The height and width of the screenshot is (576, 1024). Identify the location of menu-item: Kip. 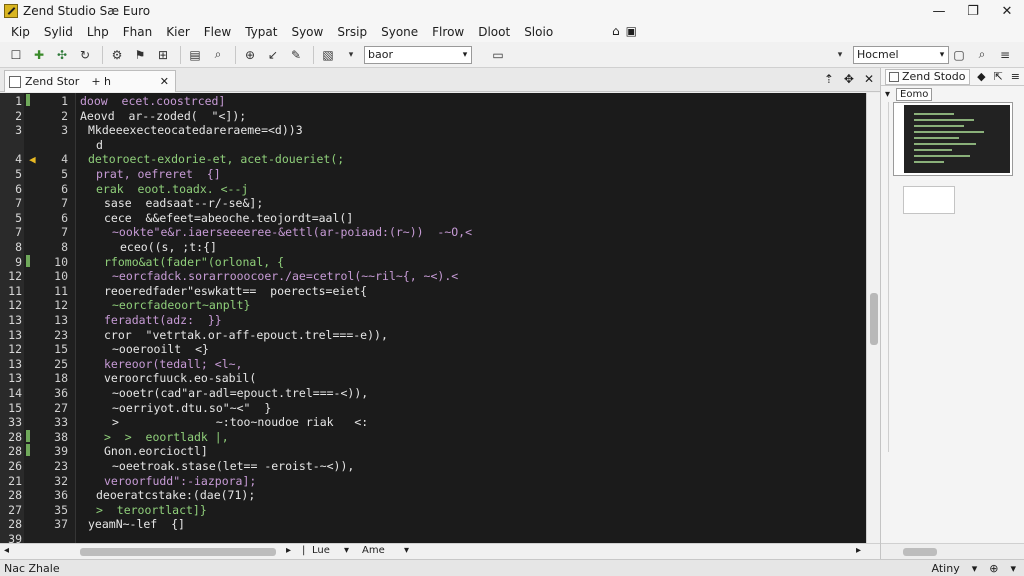
(20, 32).